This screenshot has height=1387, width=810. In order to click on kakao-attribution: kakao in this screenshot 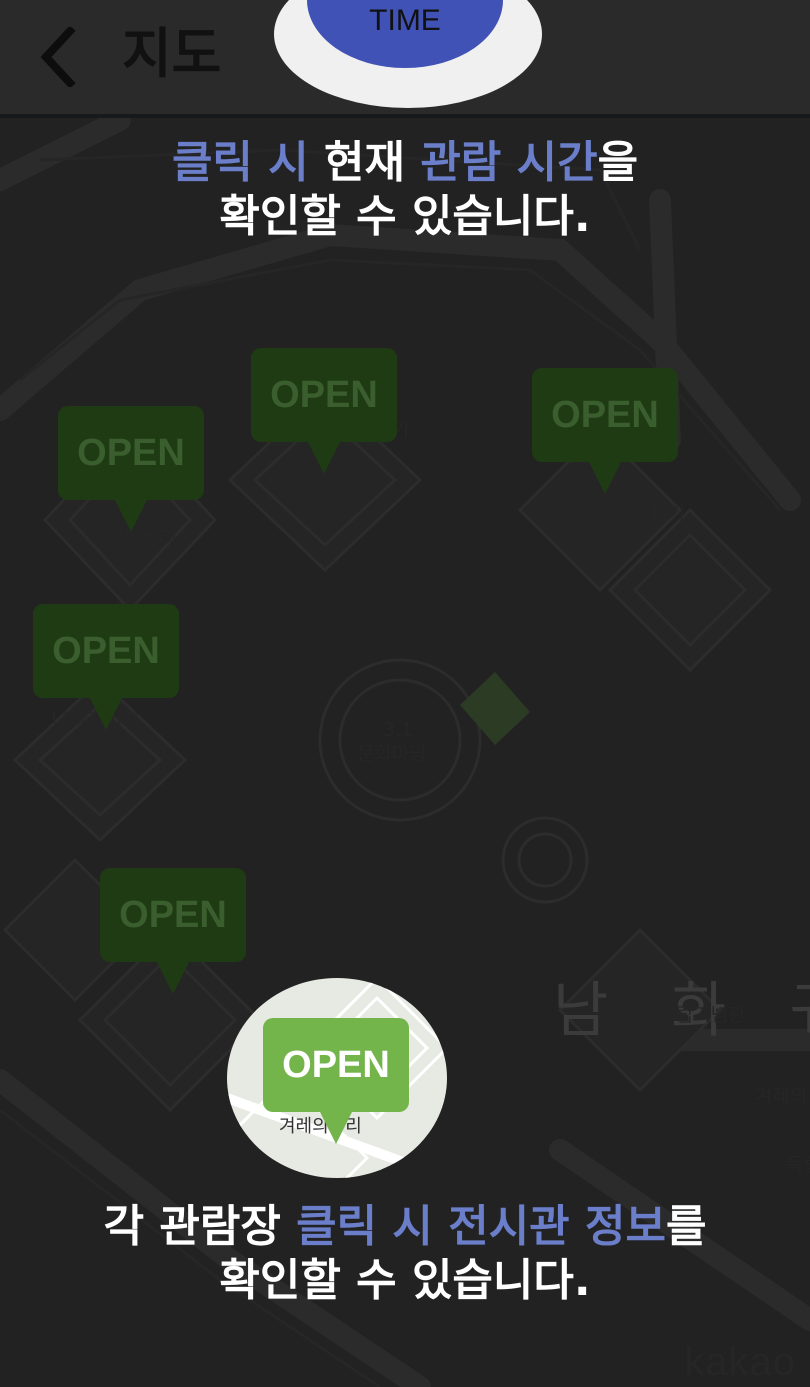, I will do `click(740, 1362)`.